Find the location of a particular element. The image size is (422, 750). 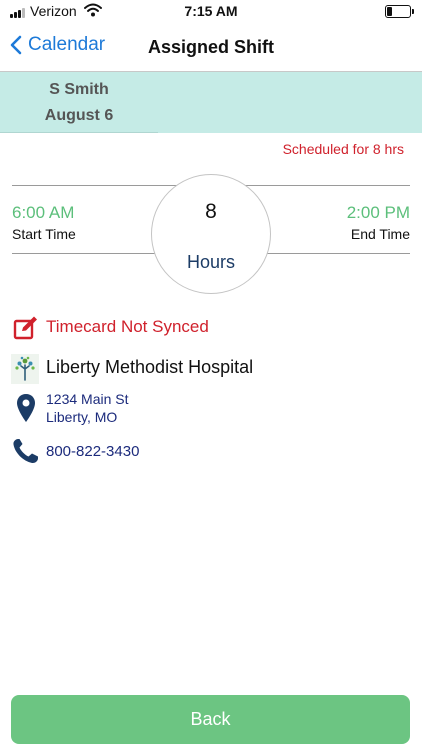

end-time-label: End Time is located at coordinates (380, 234).